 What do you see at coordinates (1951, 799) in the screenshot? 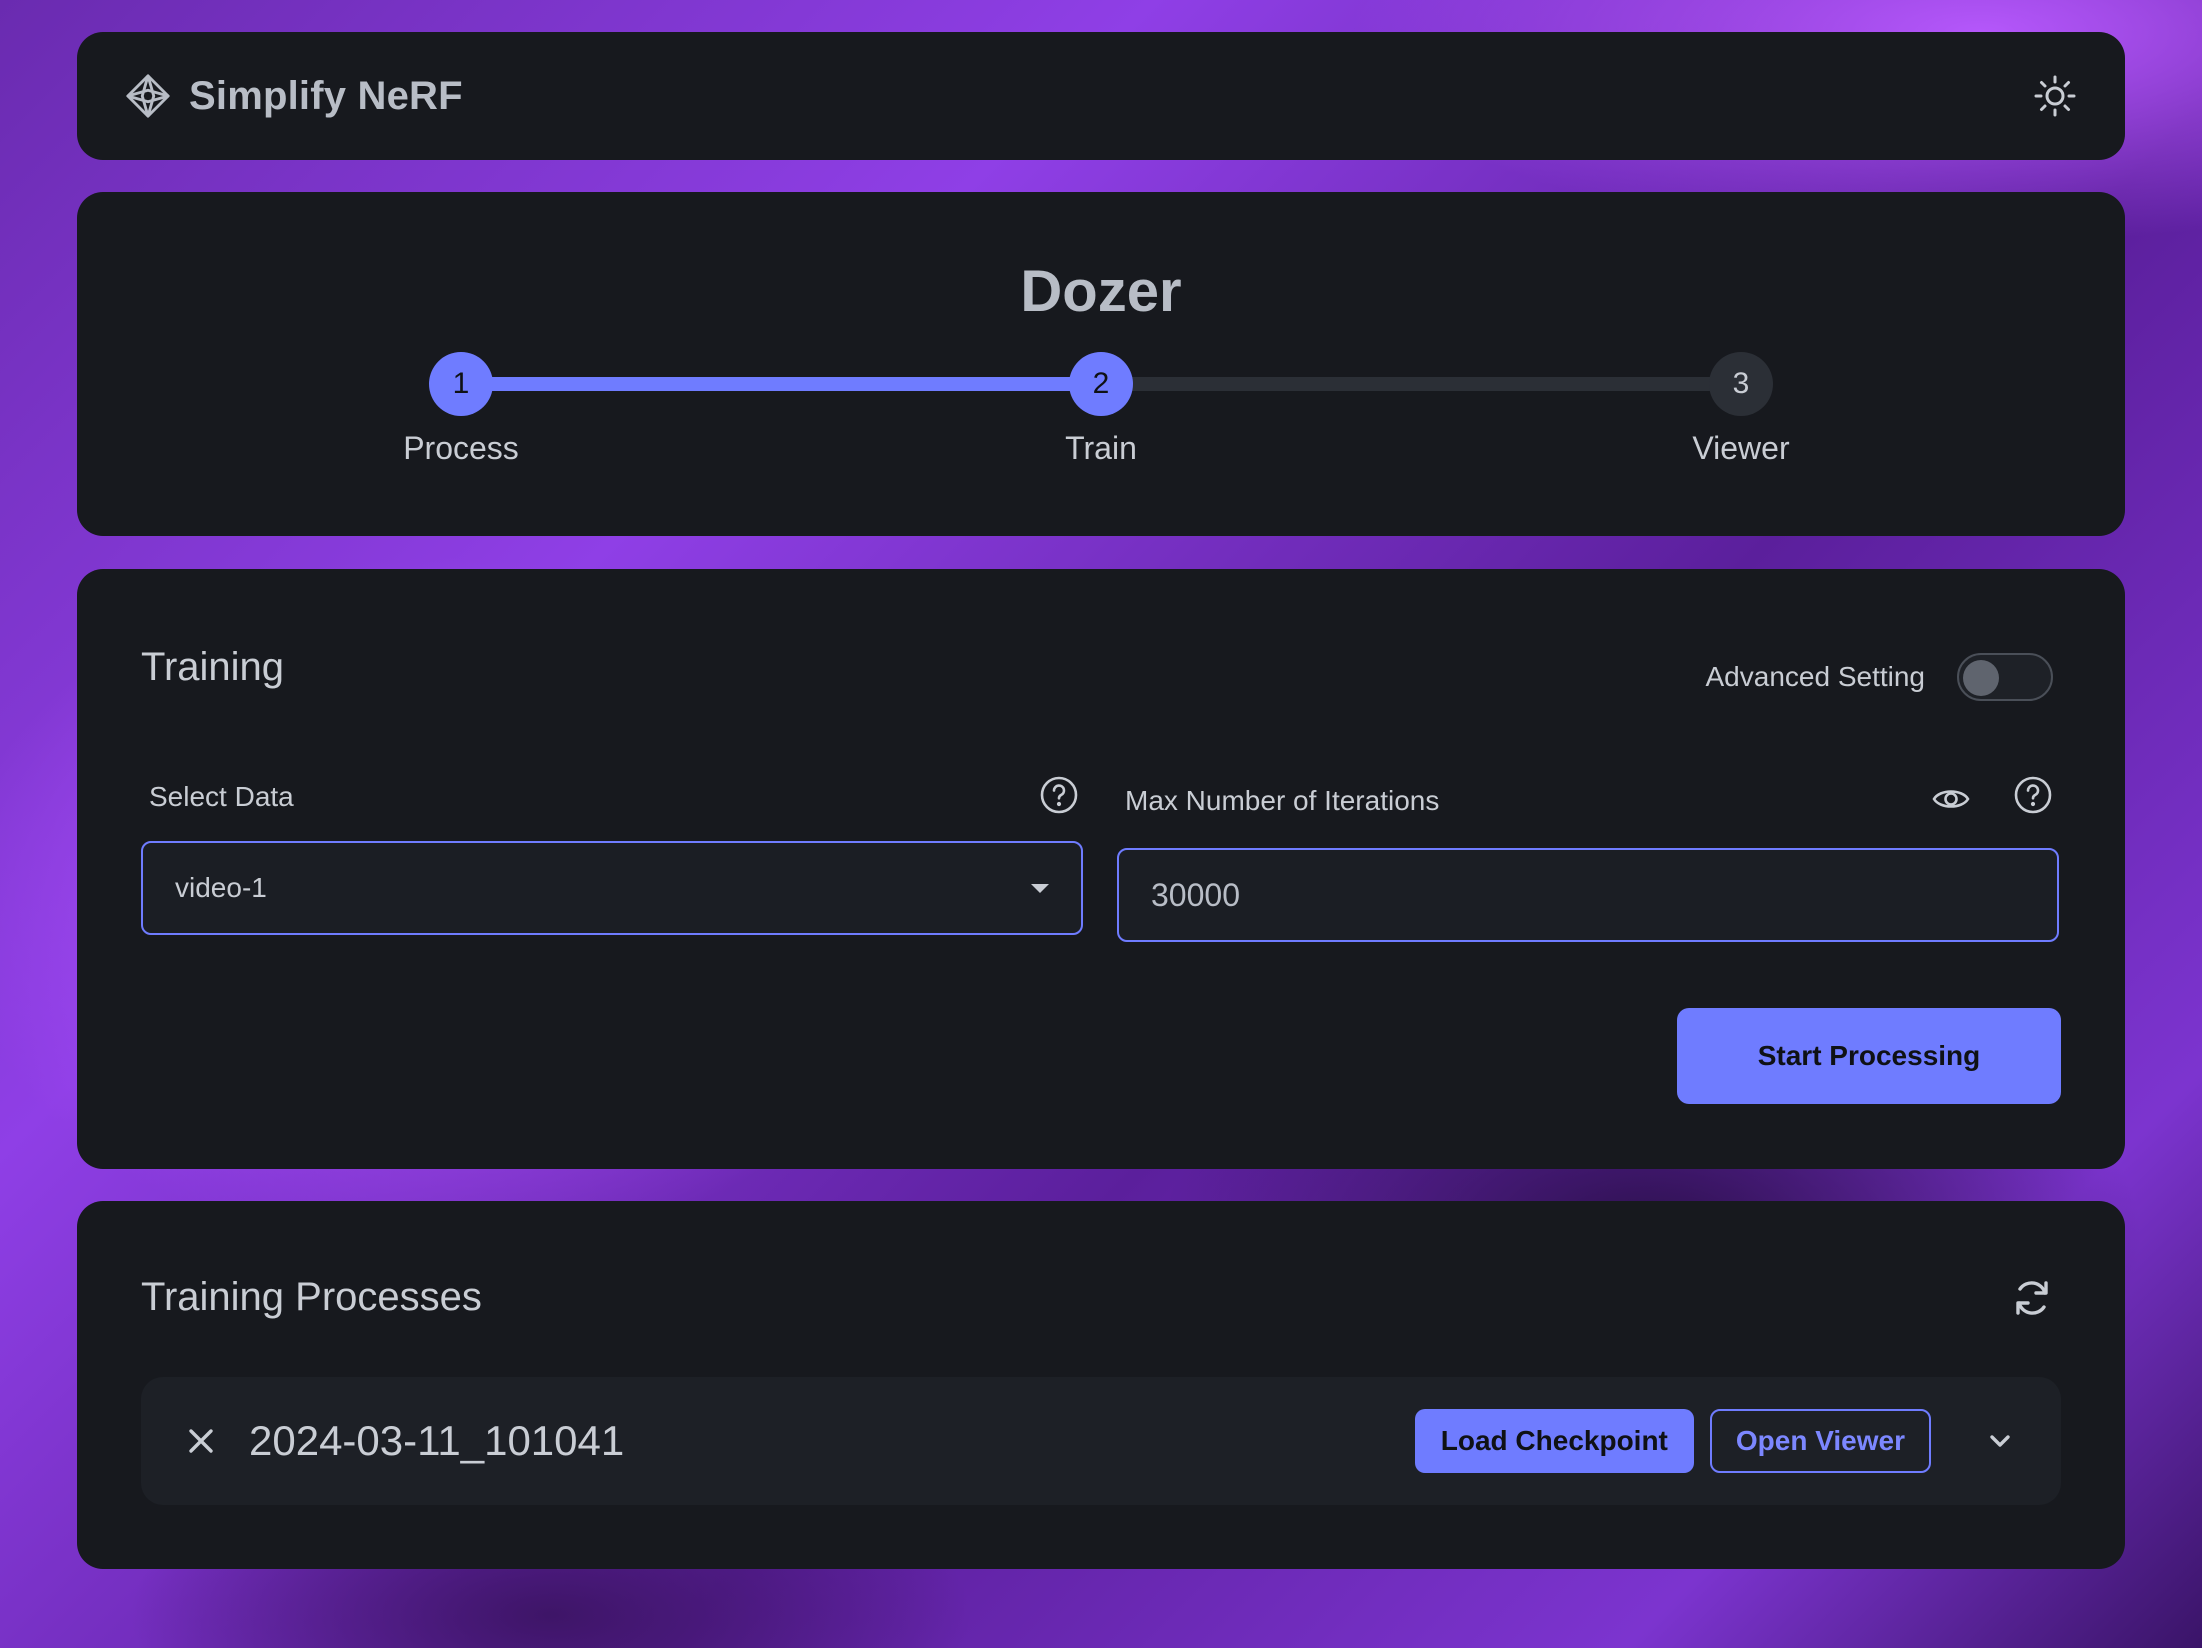
I see `eye-icon` at bounding box center [1951, 799].